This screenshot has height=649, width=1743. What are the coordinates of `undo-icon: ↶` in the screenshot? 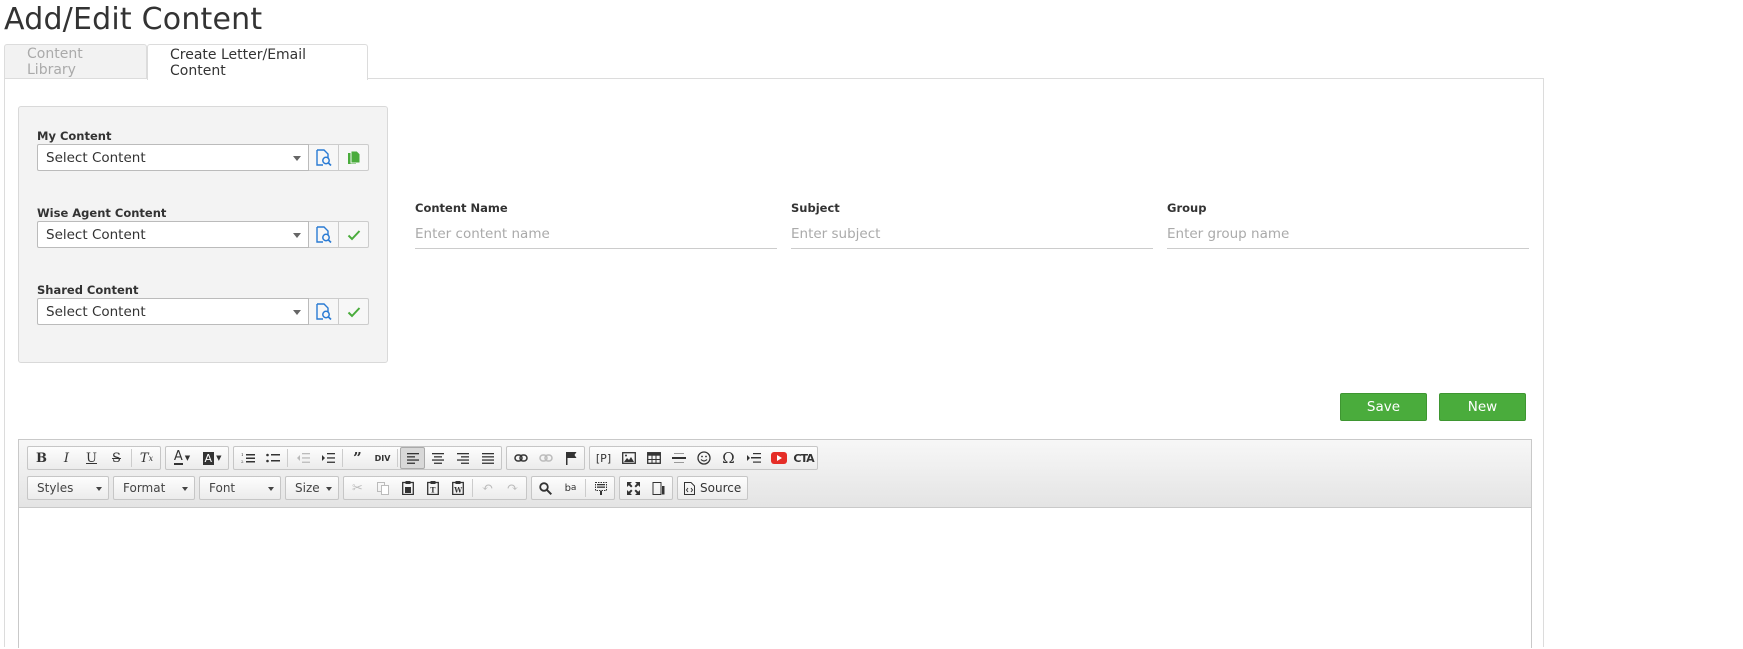 It's located at (487, 488).